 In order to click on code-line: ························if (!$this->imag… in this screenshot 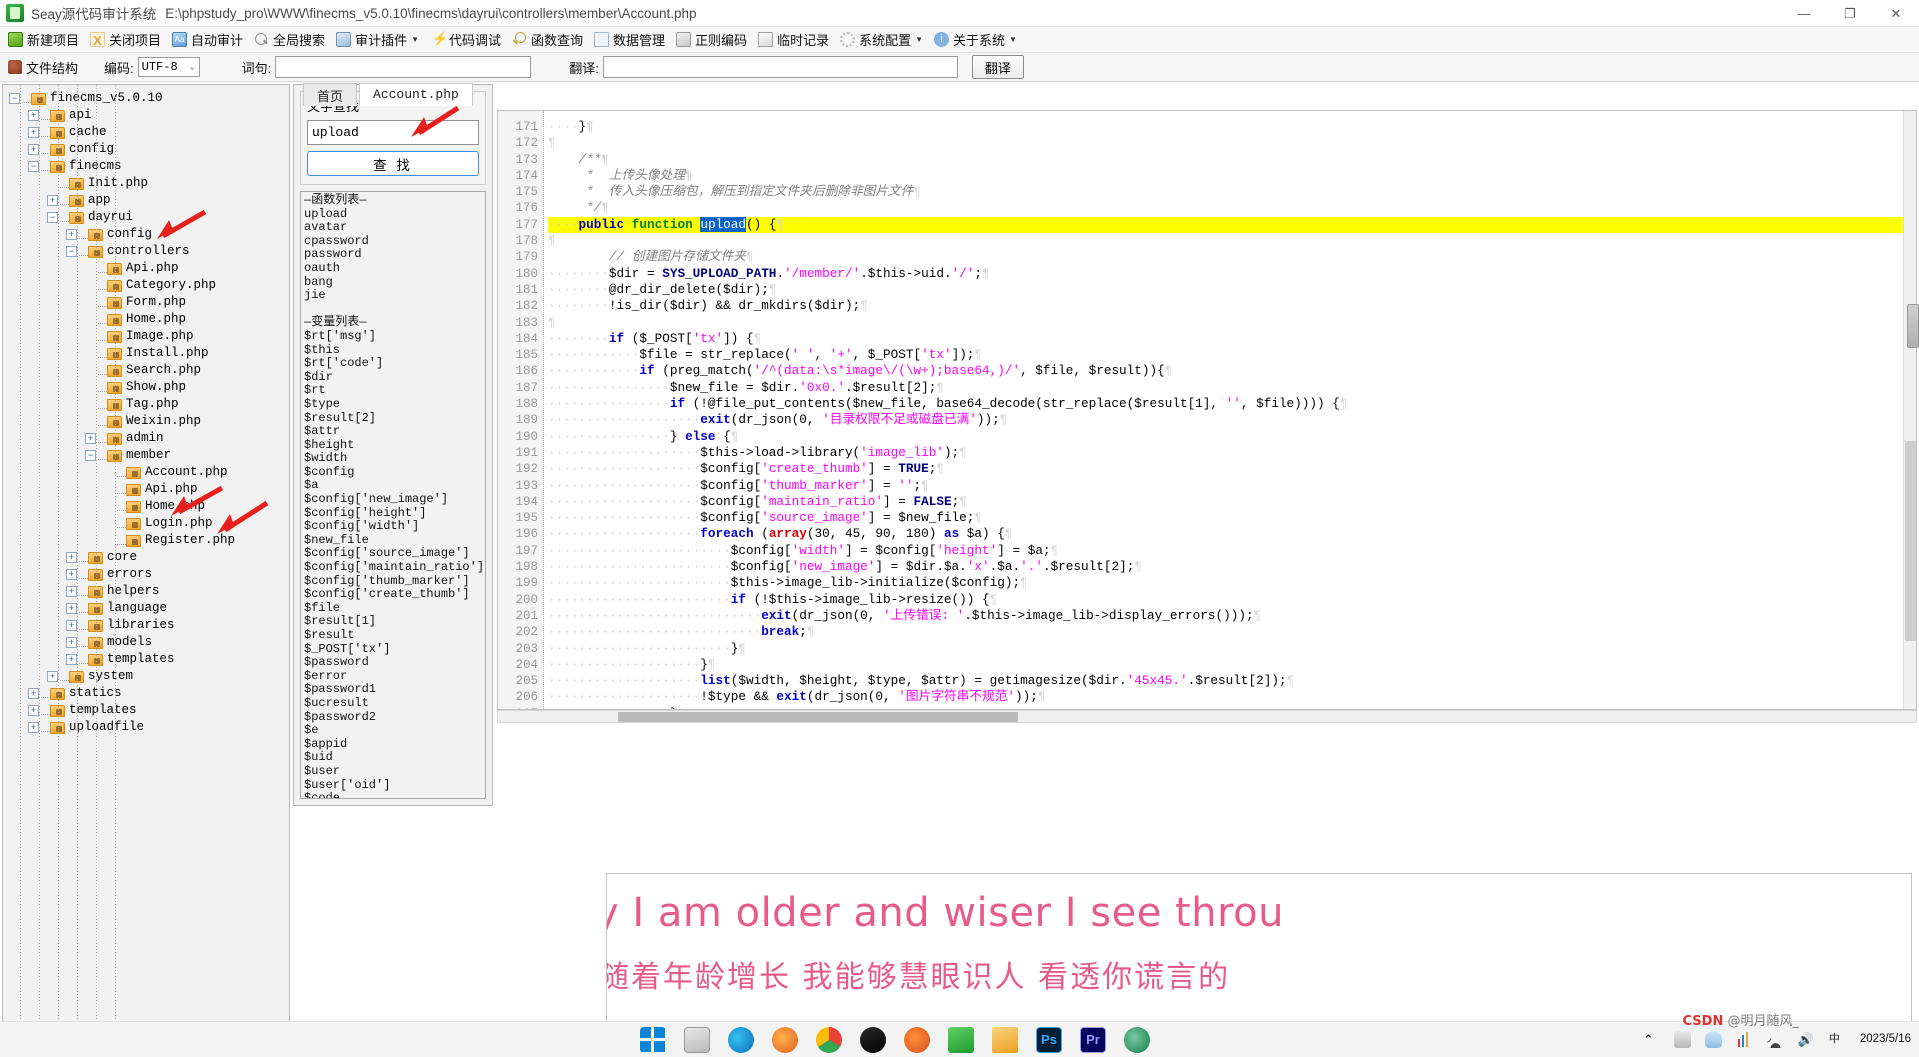, I will do `click(1232, 600)`.